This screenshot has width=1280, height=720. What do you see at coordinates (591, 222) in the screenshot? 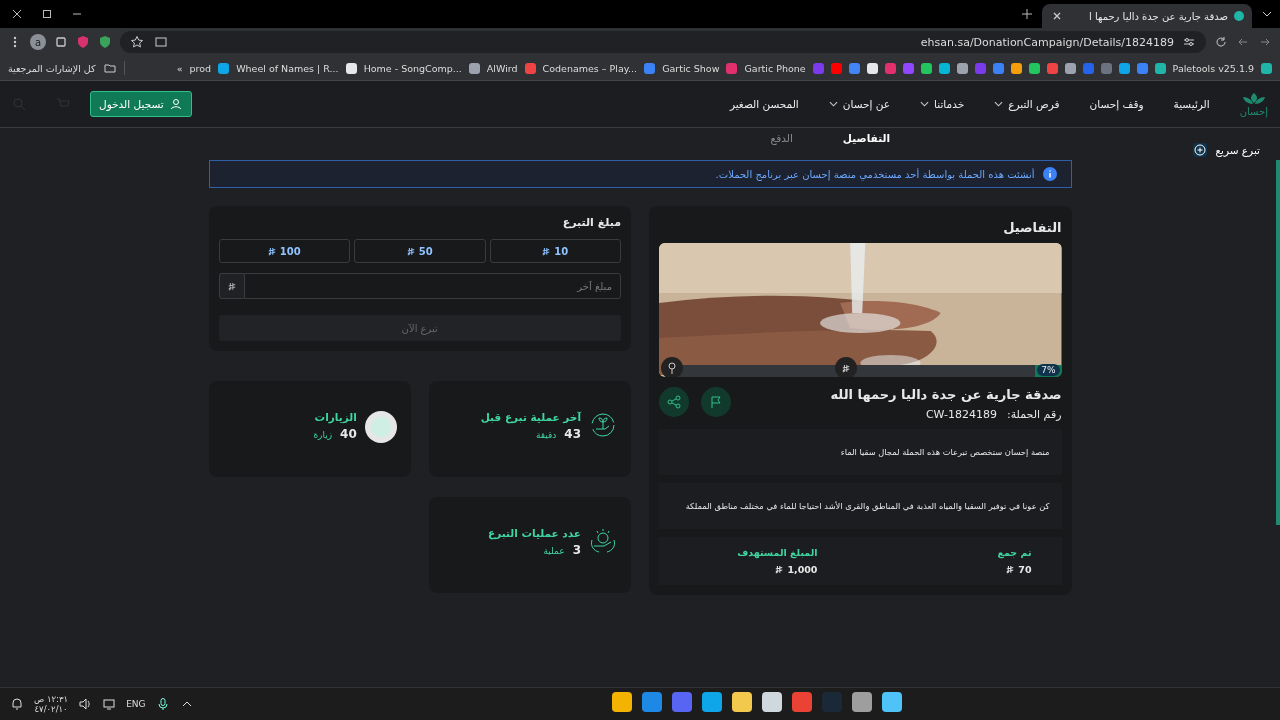
I see `section-title: مبلغ التبرع` at bounding box center [591, 222].